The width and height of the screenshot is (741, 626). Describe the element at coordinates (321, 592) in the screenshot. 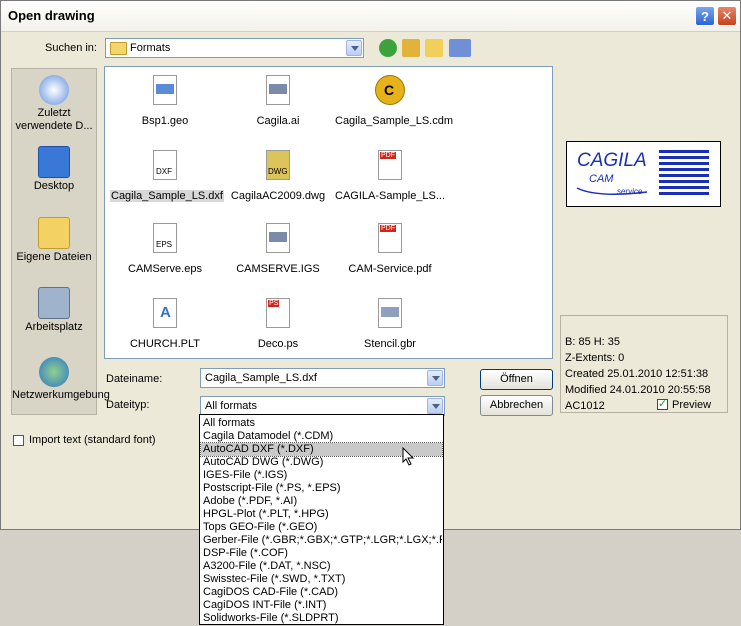

I see `filetype-option: CagiDOS CAD-File (*.CAD)` at that location.